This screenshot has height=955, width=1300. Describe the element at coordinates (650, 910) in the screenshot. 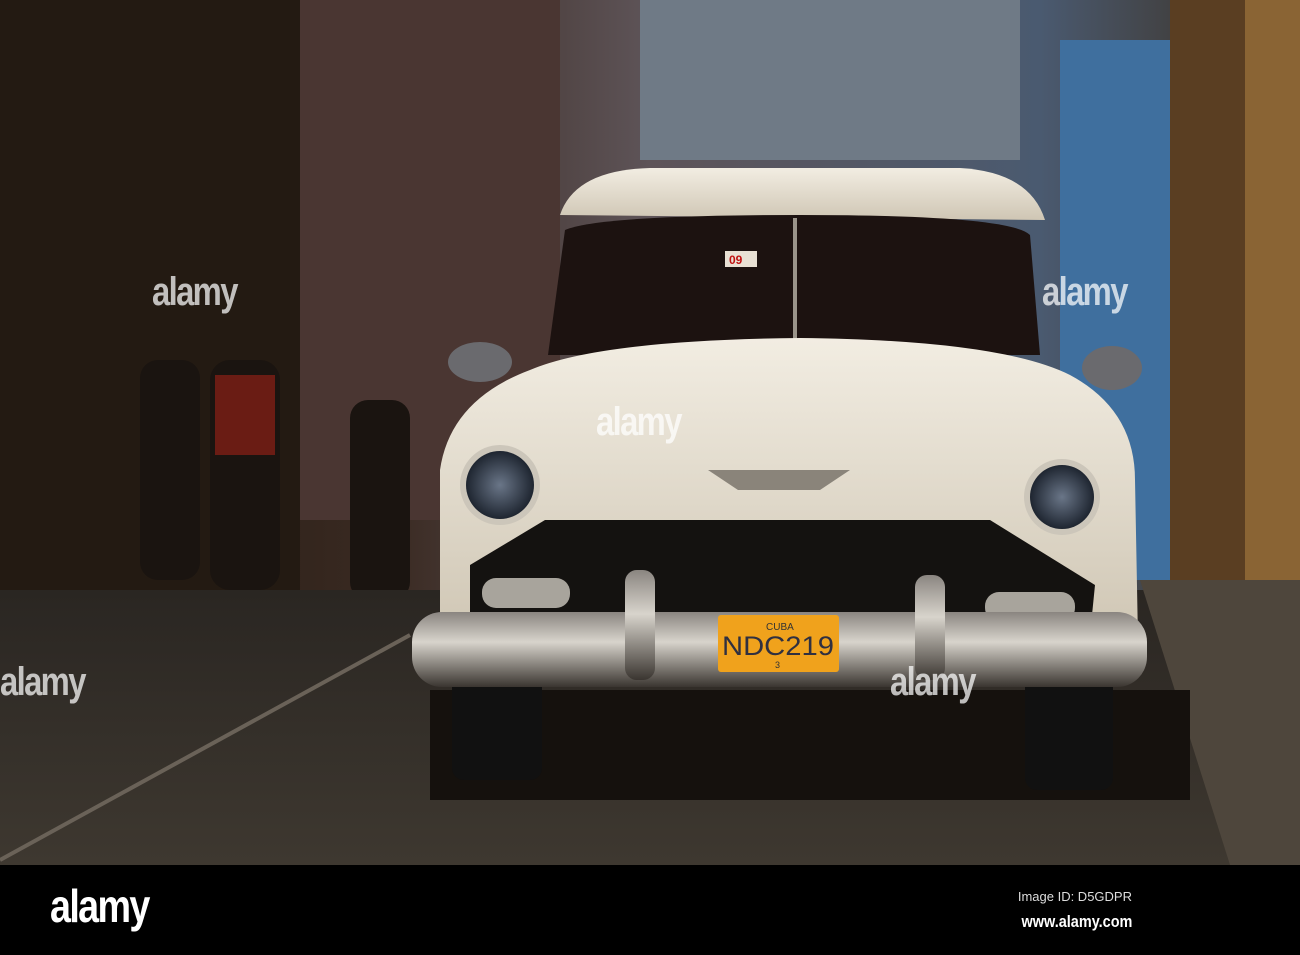

I see `footer-bar: alamy Image ID: D5GDPR www.alamy.com` at that location.